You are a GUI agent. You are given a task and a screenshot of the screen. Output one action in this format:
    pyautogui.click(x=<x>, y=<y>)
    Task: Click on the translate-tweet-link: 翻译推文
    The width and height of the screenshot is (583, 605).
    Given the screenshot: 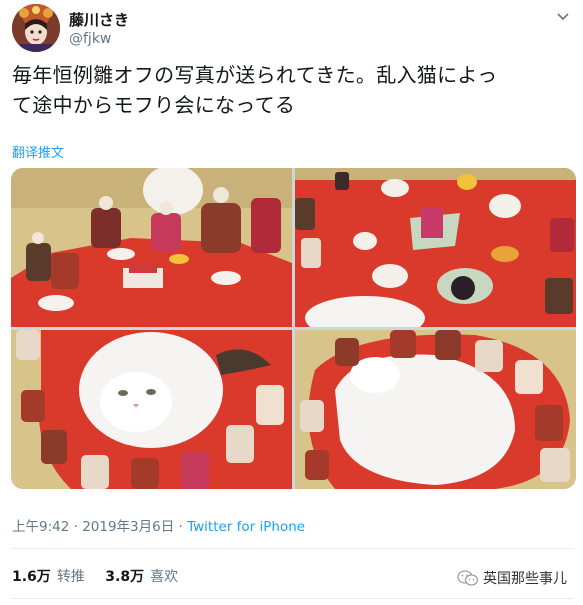 What is the action you would take?
    pyautogui.click(x=38, y=151)
    